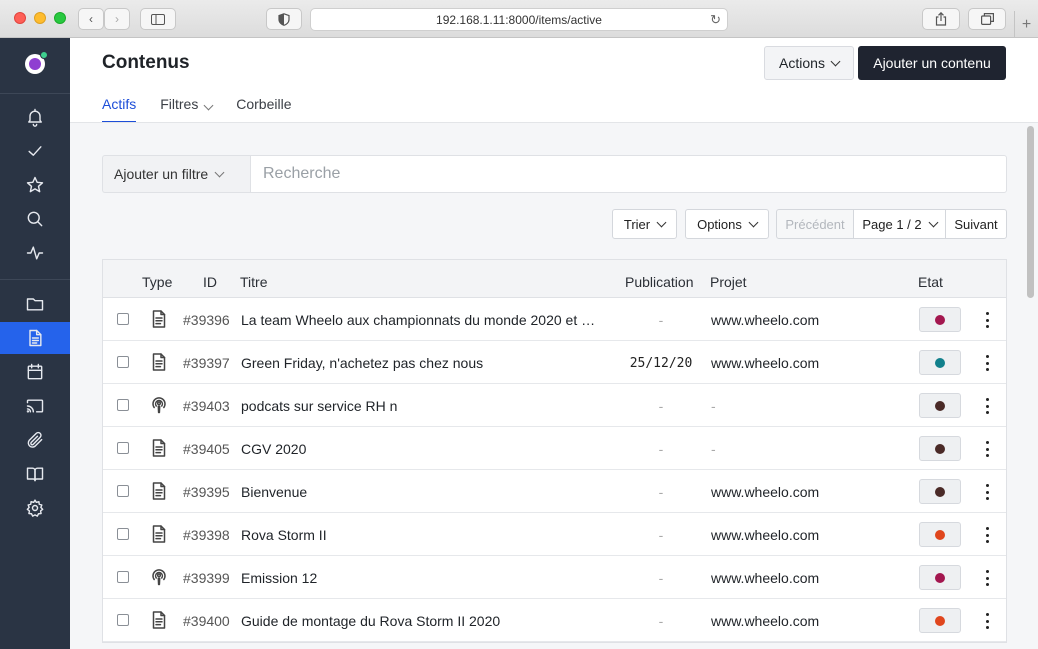 The image size is (1038, 649). Describe the element at coordinates (35, 219) in the screenshot. I see `sidebar-item-search` at that location.